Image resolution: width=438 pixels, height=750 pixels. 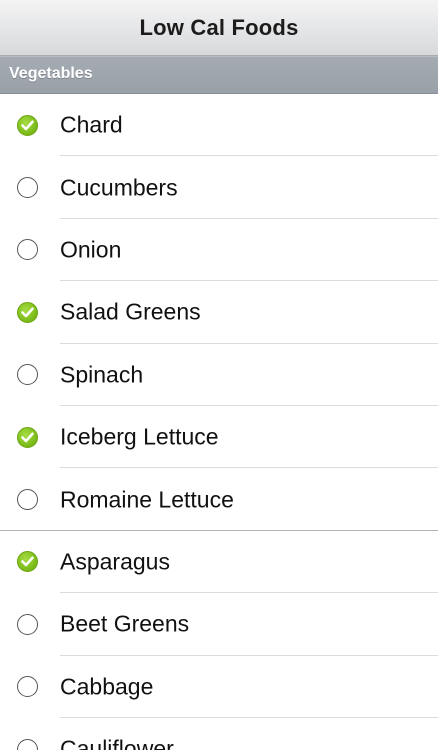 I want to click on nav-title: Low Cal Foods, so click(x=219, y=27).